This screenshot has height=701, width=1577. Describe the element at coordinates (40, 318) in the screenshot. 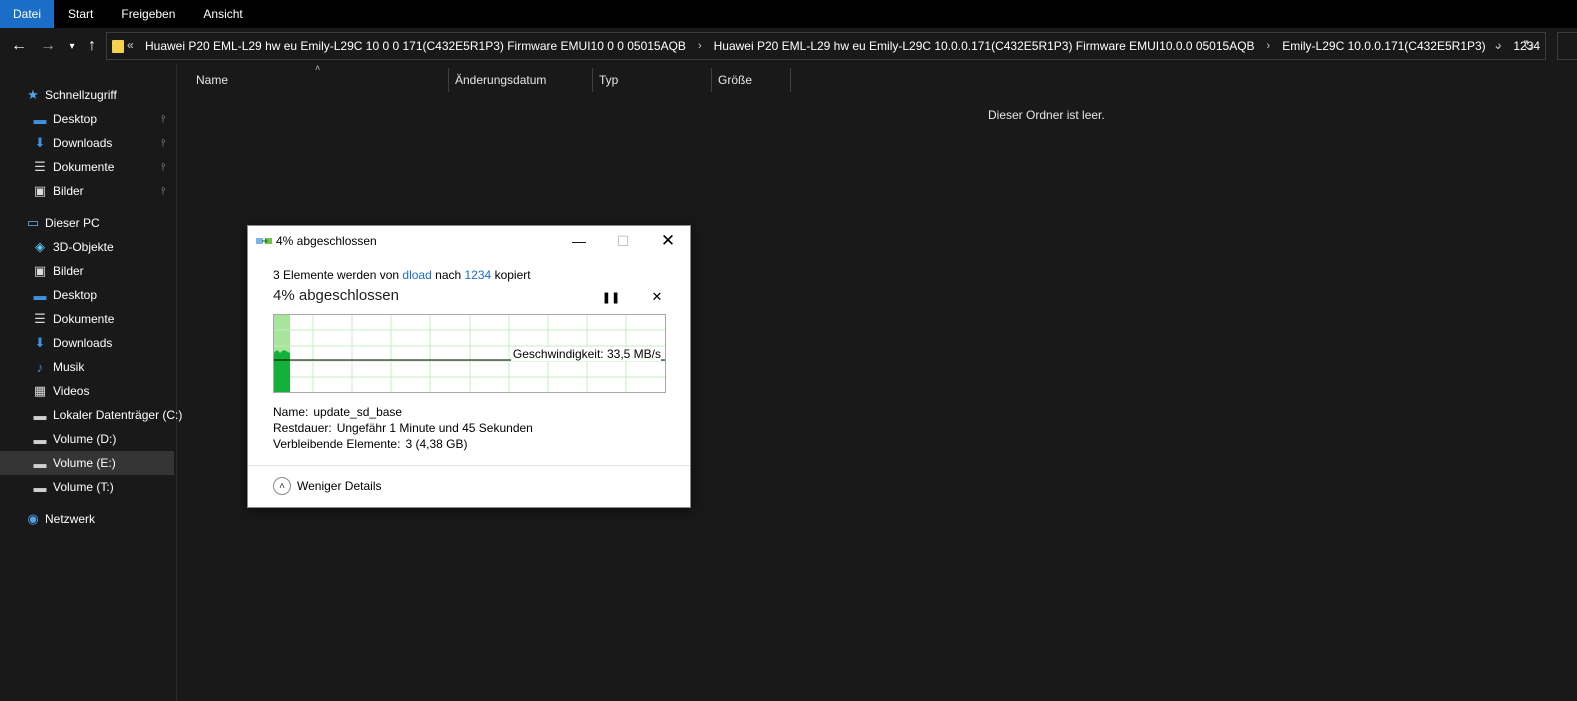

I see `document-icon: ☰` at that location.